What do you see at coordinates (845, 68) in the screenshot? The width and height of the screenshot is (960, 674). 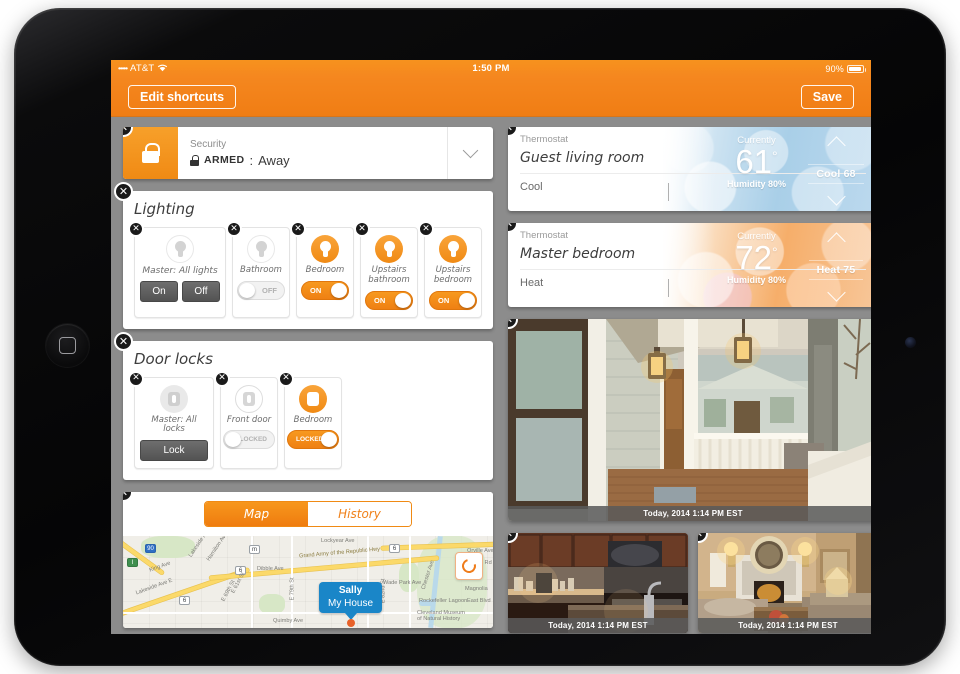 I see `status-bar-right: 90%` at bounding box center [845, 68].